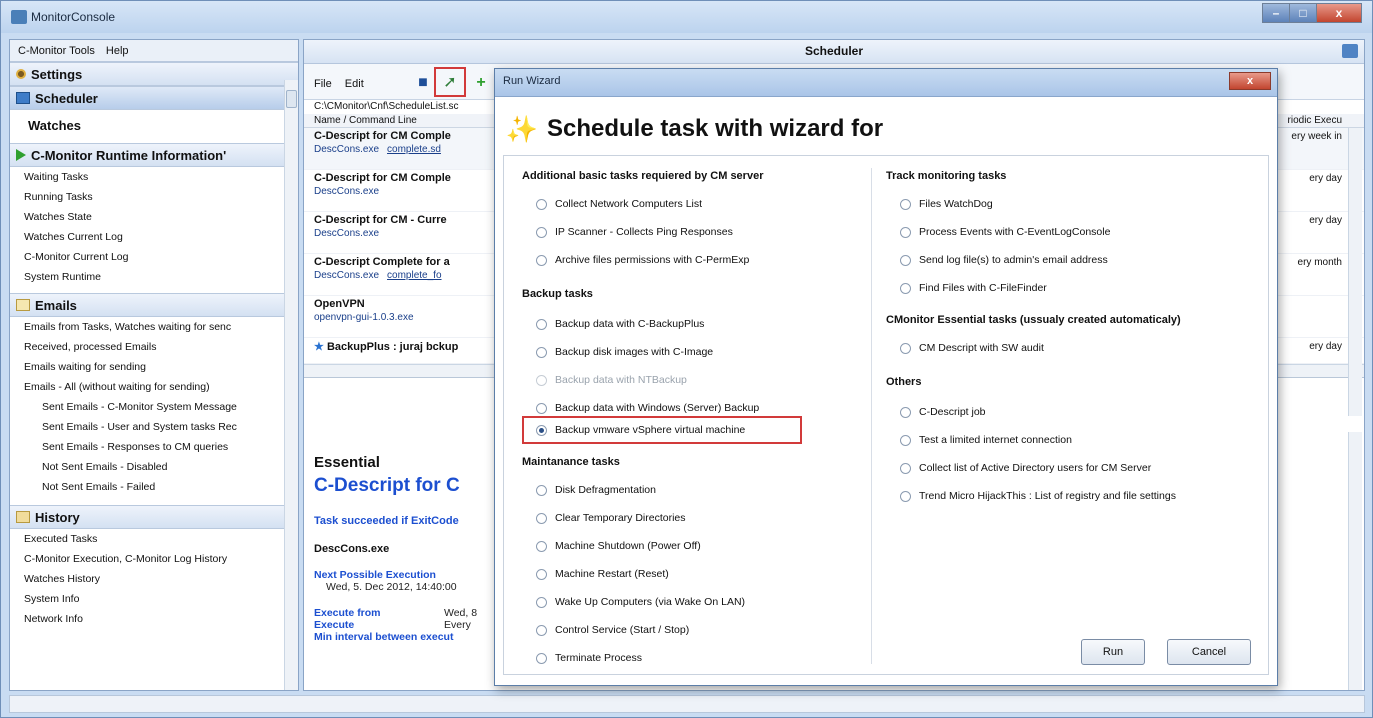  I want to click on column-name-command: Name / Command Line, so click(365, 120).